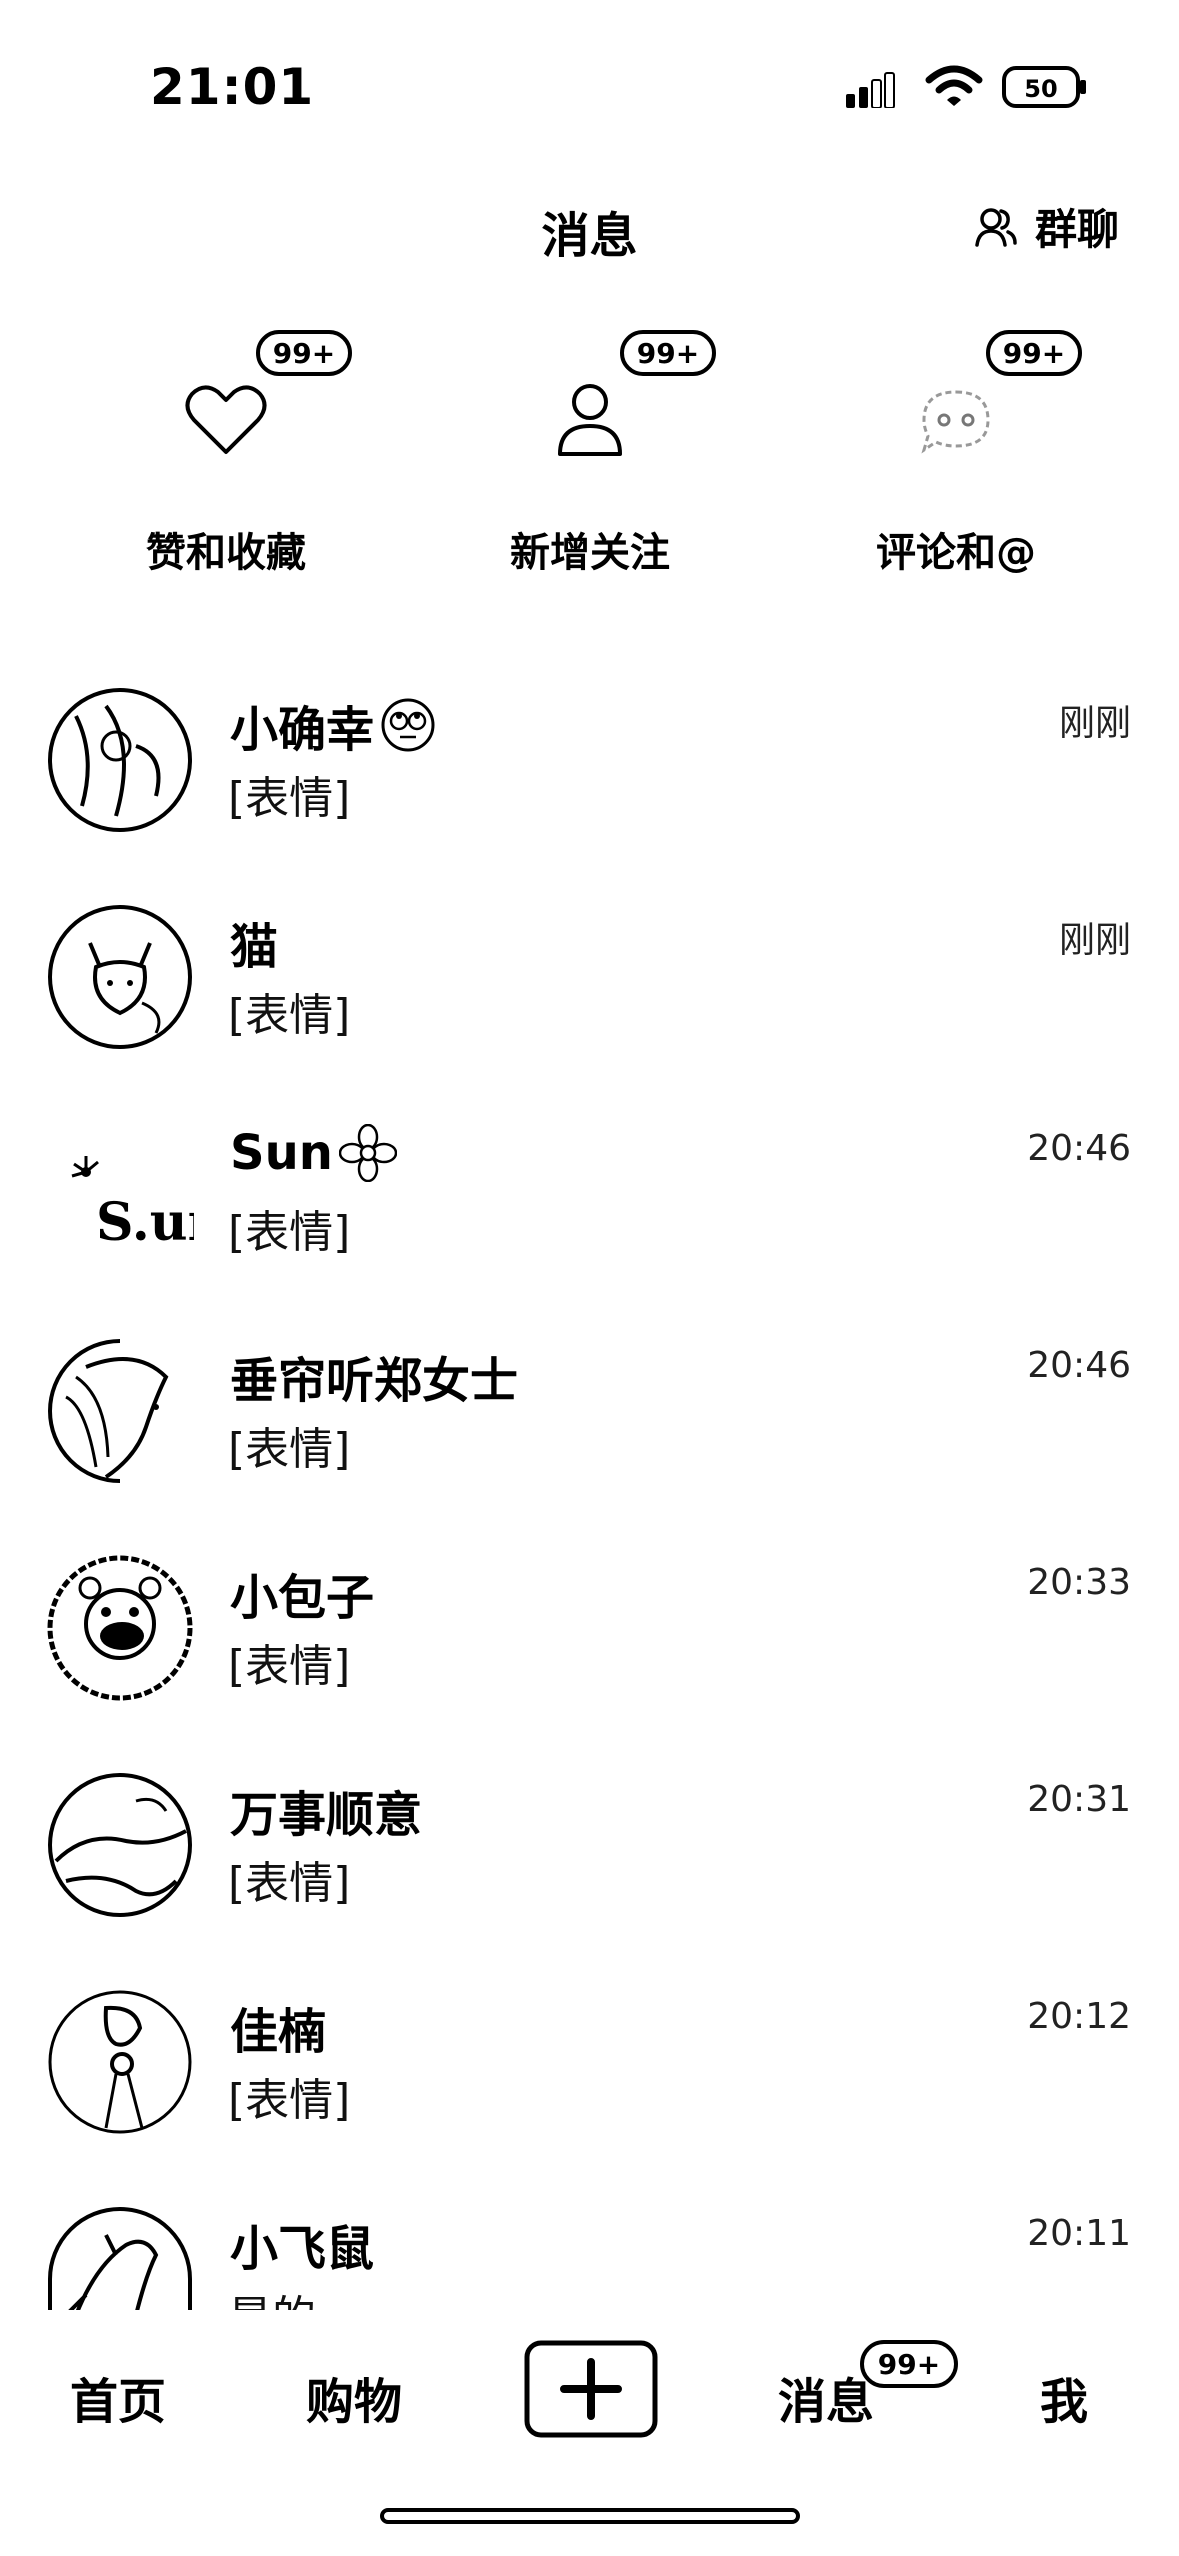 The height and width of the screenshot is (2556, 1179). I want to click on group-chat-button: 群聊, so click(1047, 226).